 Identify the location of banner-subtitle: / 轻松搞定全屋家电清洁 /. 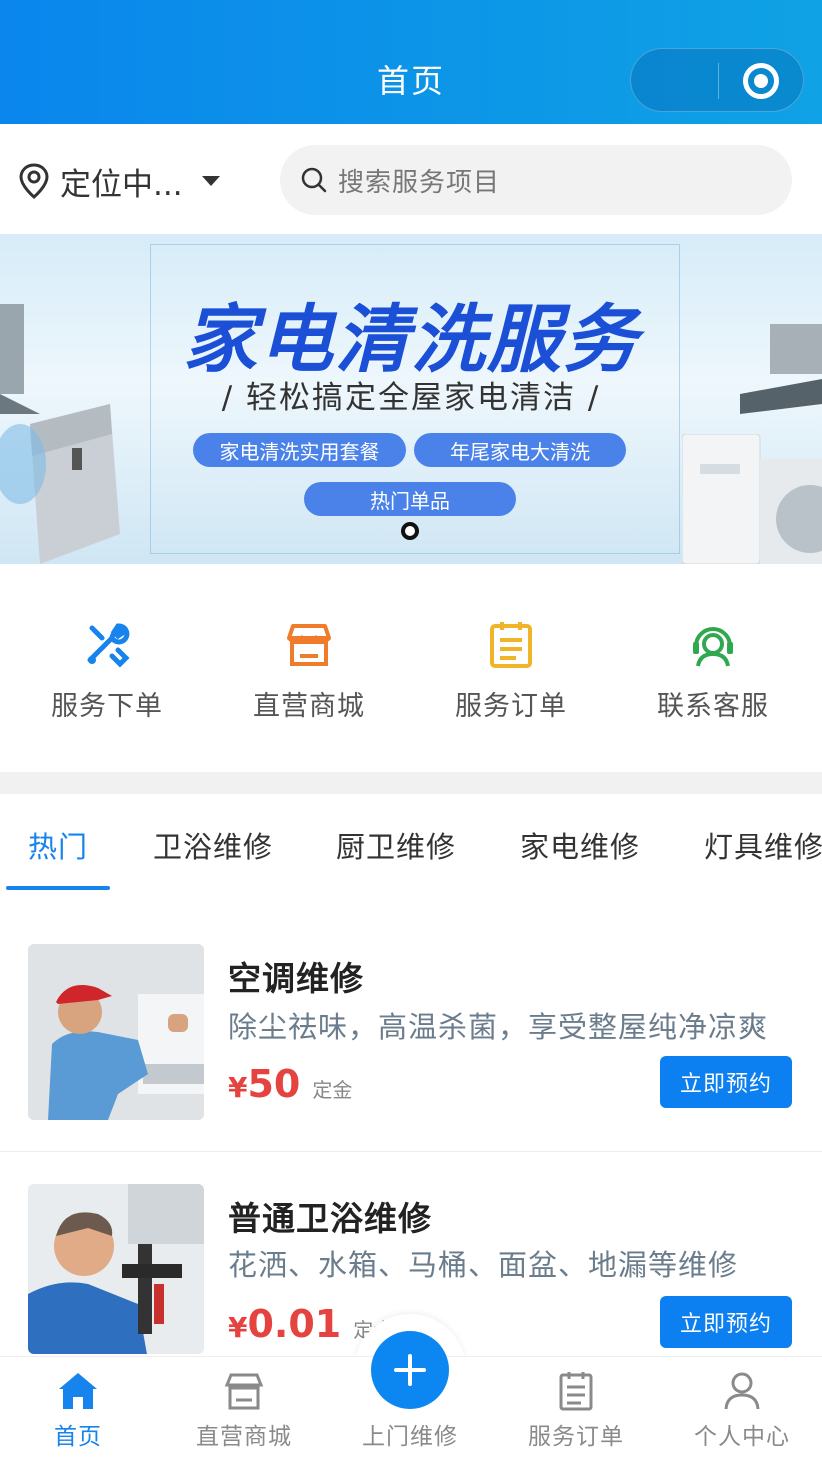
(411, 398).